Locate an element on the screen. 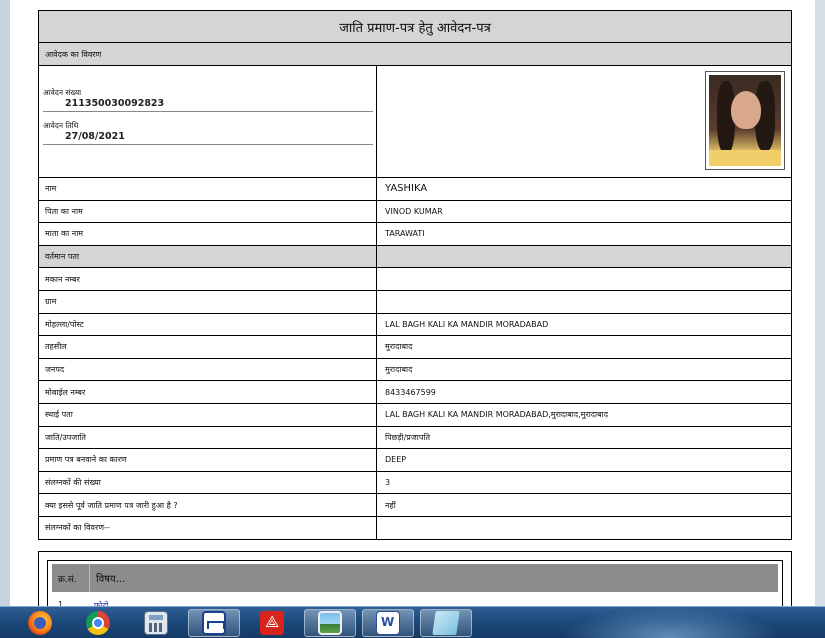 This screenshot has width=825, height=638. row-caste: जाति/उपजाति पिछड़ी/प्रजापति is located at coordinates (415, 438).